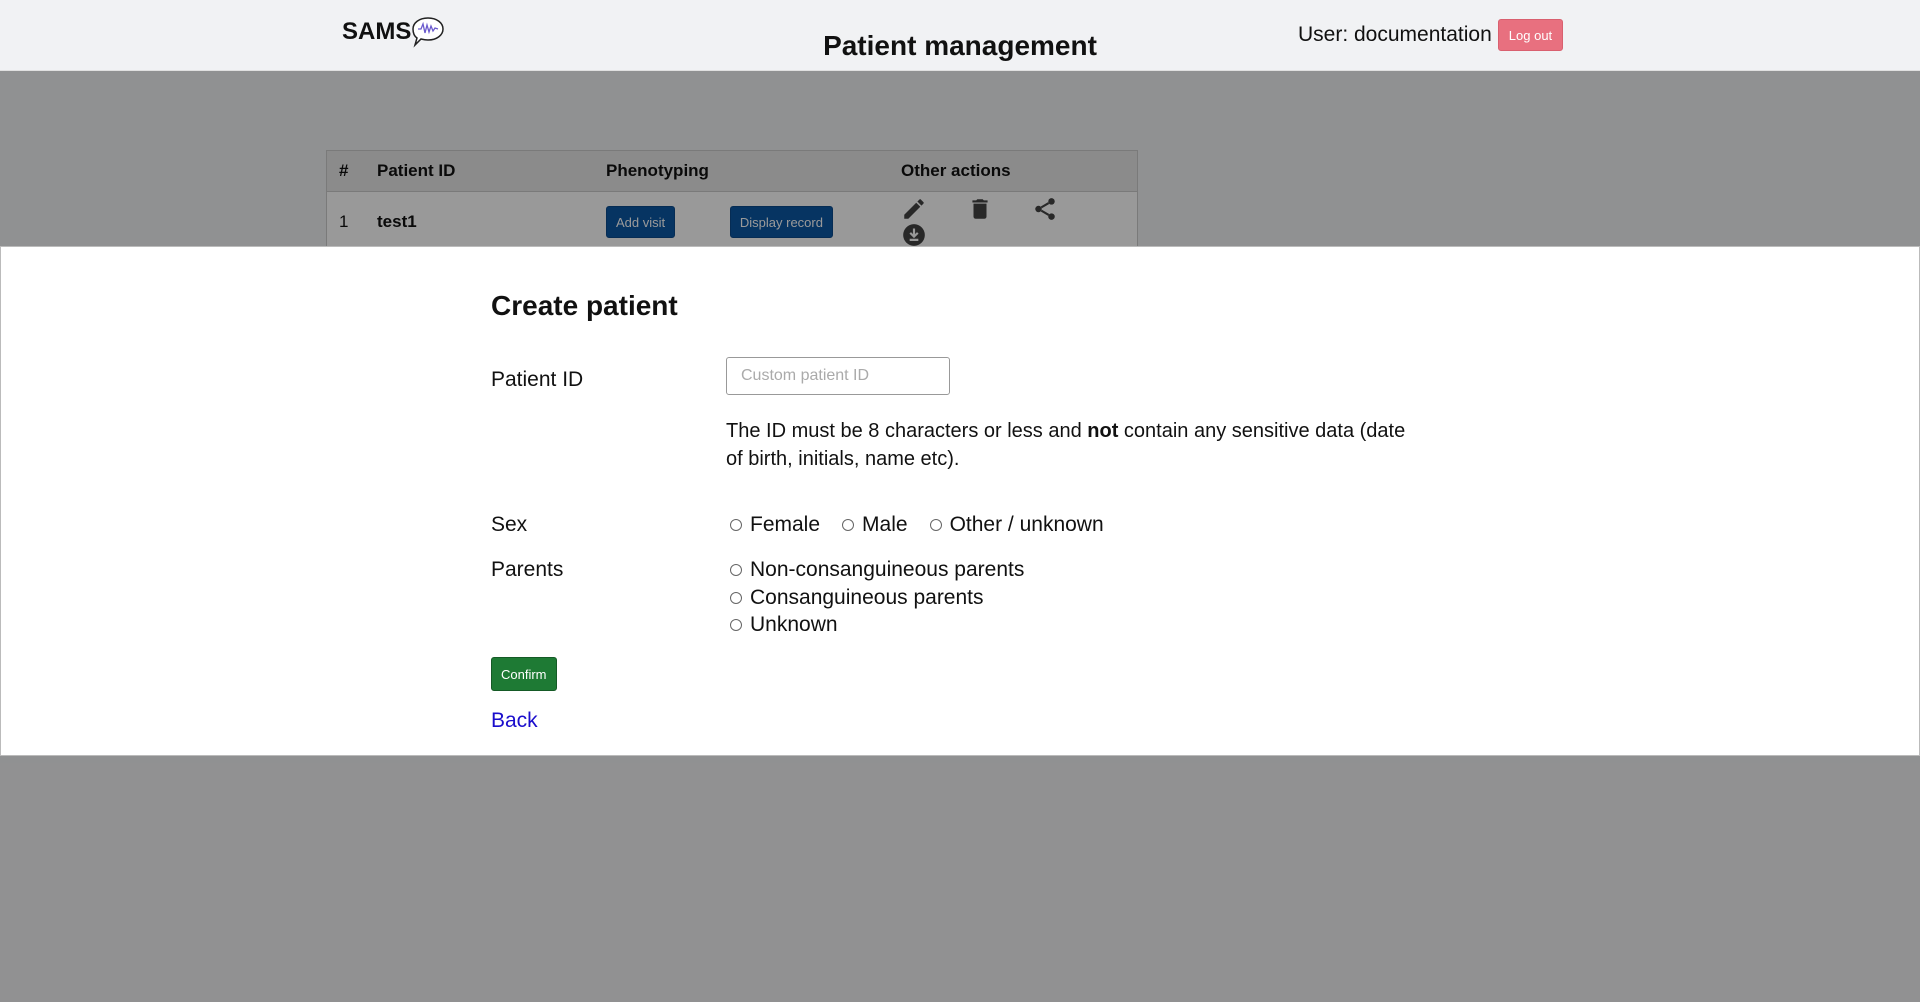 This screenshot has width=1920, height=1002. I want to click on patient-id-label: Patient ID, so click(537, 379).